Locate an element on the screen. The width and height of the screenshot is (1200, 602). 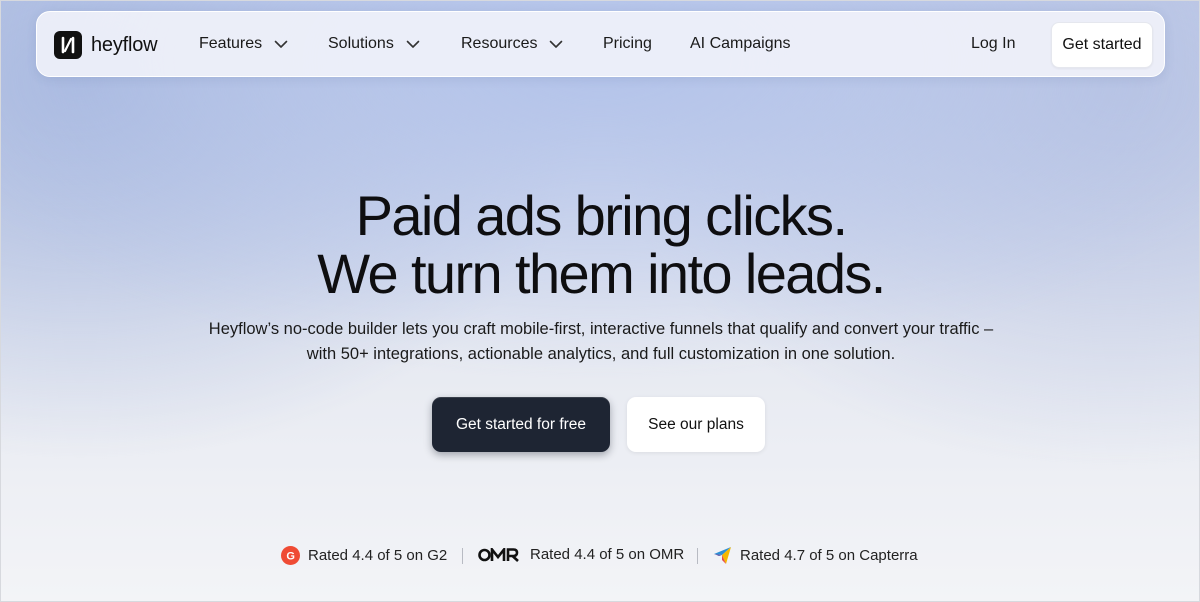
capterra-icon is located at coordinates (722, 555).